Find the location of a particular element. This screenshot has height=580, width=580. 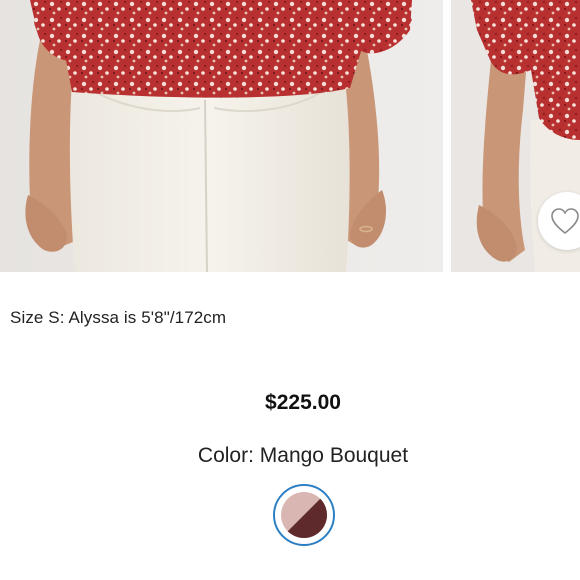

model-size-note: Size S: Alyssa is 5'8"/172cm is located at coordinates (118, 317).